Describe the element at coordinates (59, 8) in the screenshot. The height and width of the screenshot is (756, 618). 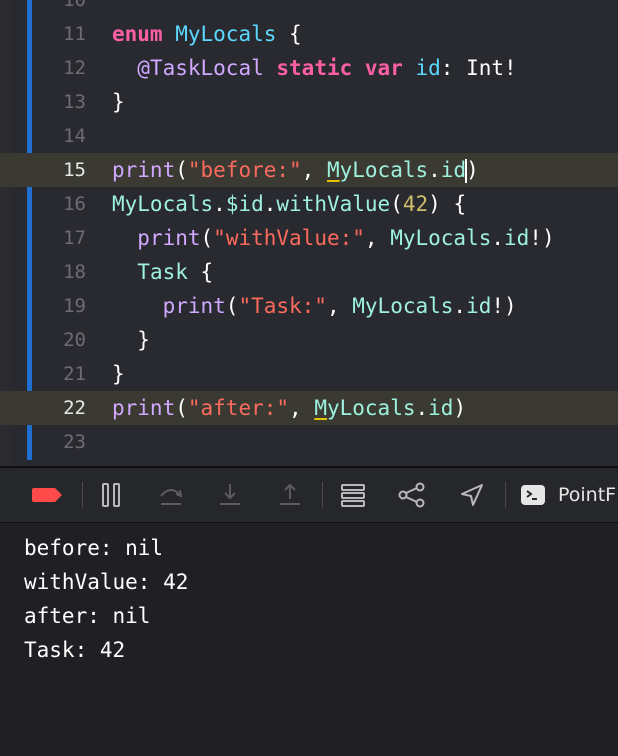
I see `line-number: 10` at that location.